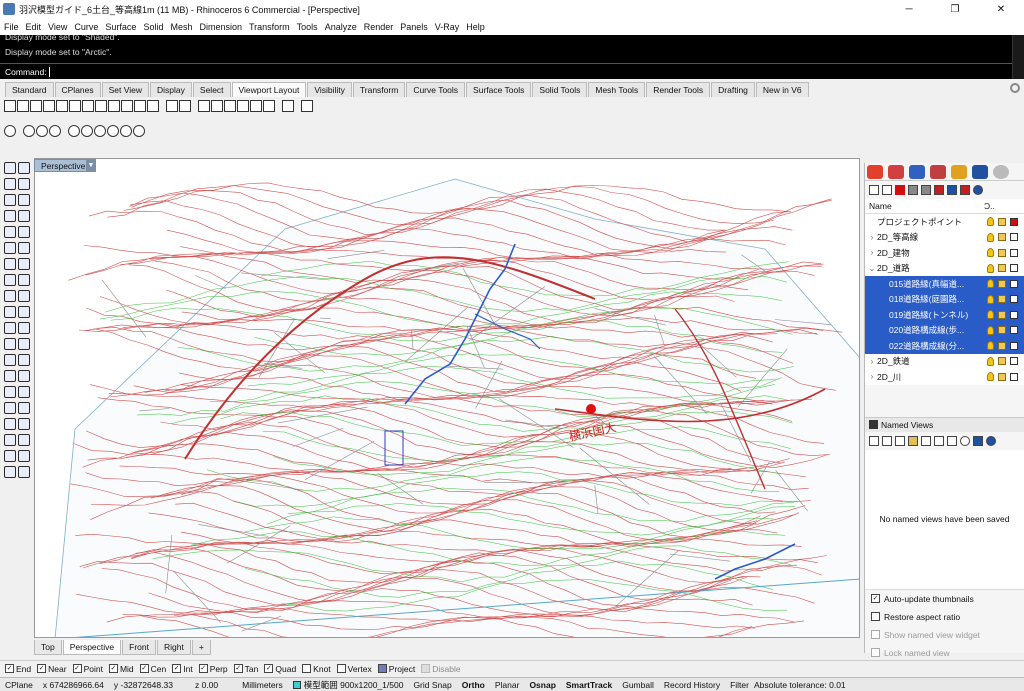 The height and width of the screenshot is (691, 1024). Describe the element at coordinates (944, 222) in the screenshot. I see `layer-row: プロジェクトポイント` at that location.